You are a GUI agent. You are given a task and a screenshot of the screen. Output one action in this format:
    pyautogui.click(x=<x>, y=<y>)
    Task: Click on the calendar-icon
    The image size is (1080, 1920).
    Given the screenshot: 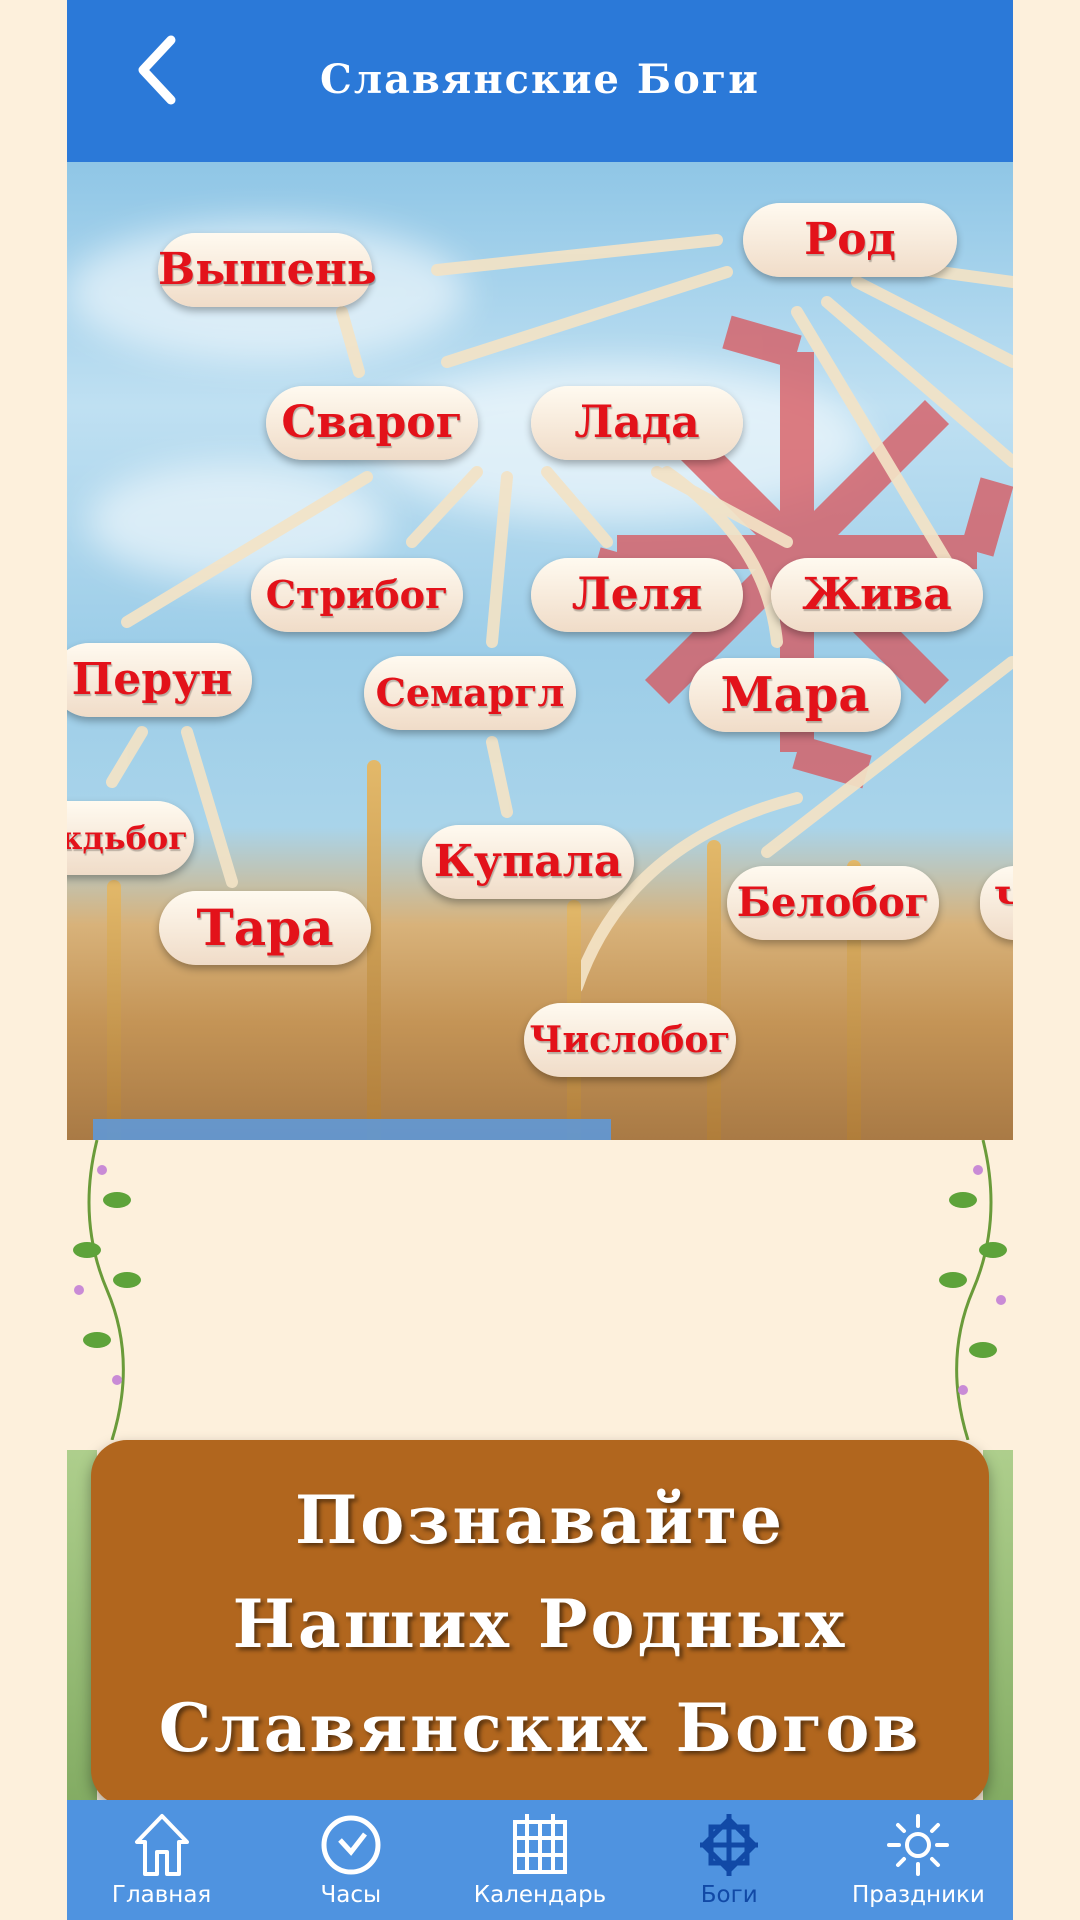 What is the action you would take?
    pyautogui.click(x=540, y=1844)
    